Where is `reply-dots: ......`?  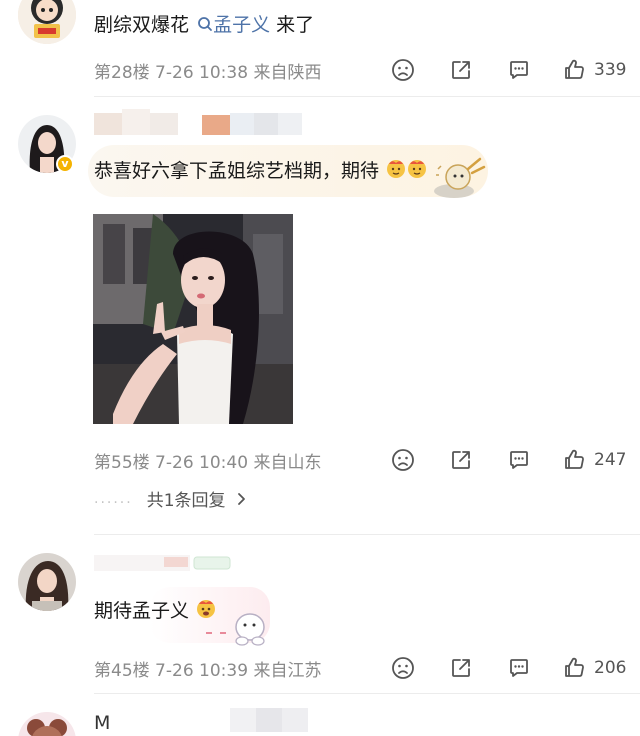 reply-dots: ...... is located at coordinates (113, 498).